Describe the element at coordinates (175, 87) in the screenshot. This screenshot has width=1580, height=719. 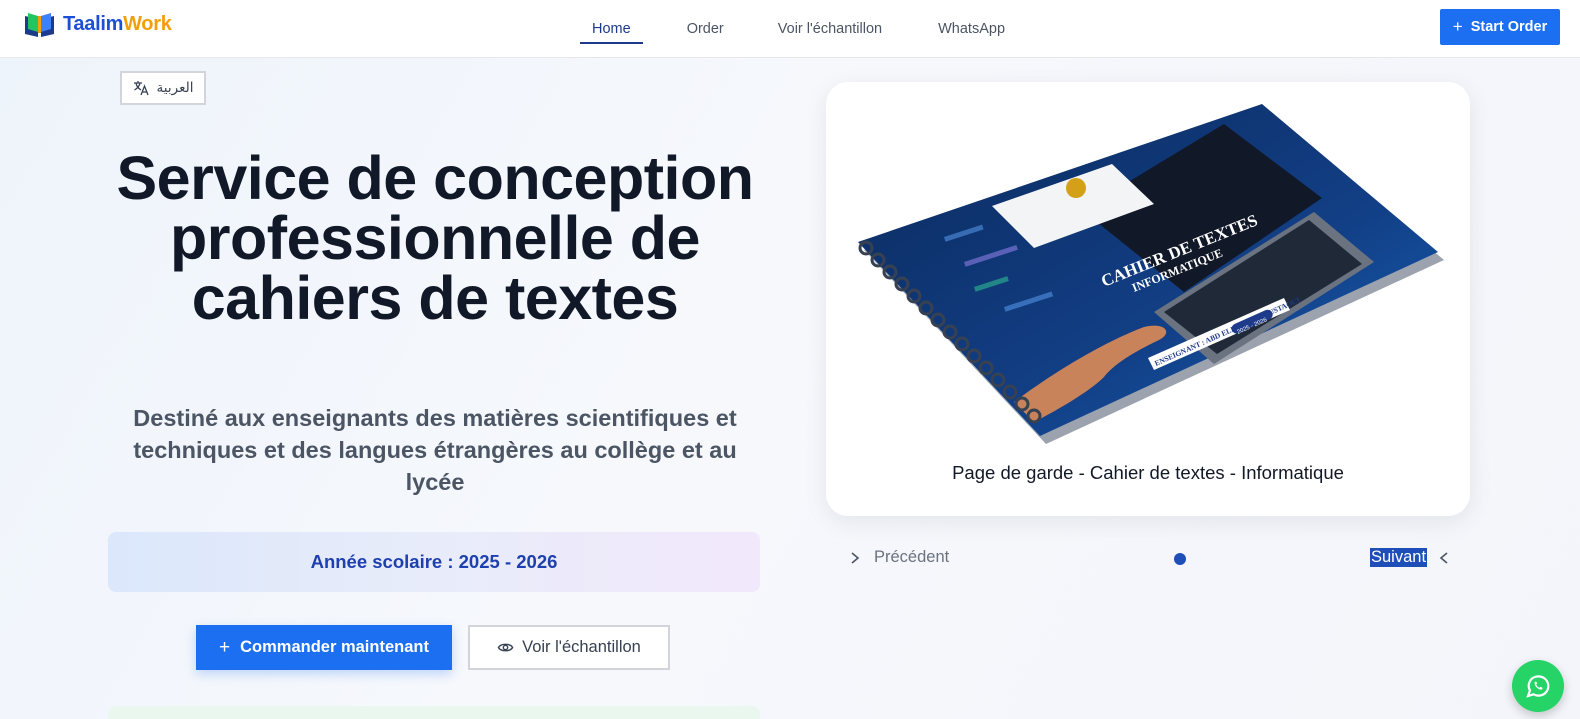
I see `language-label: العربية` at that location.